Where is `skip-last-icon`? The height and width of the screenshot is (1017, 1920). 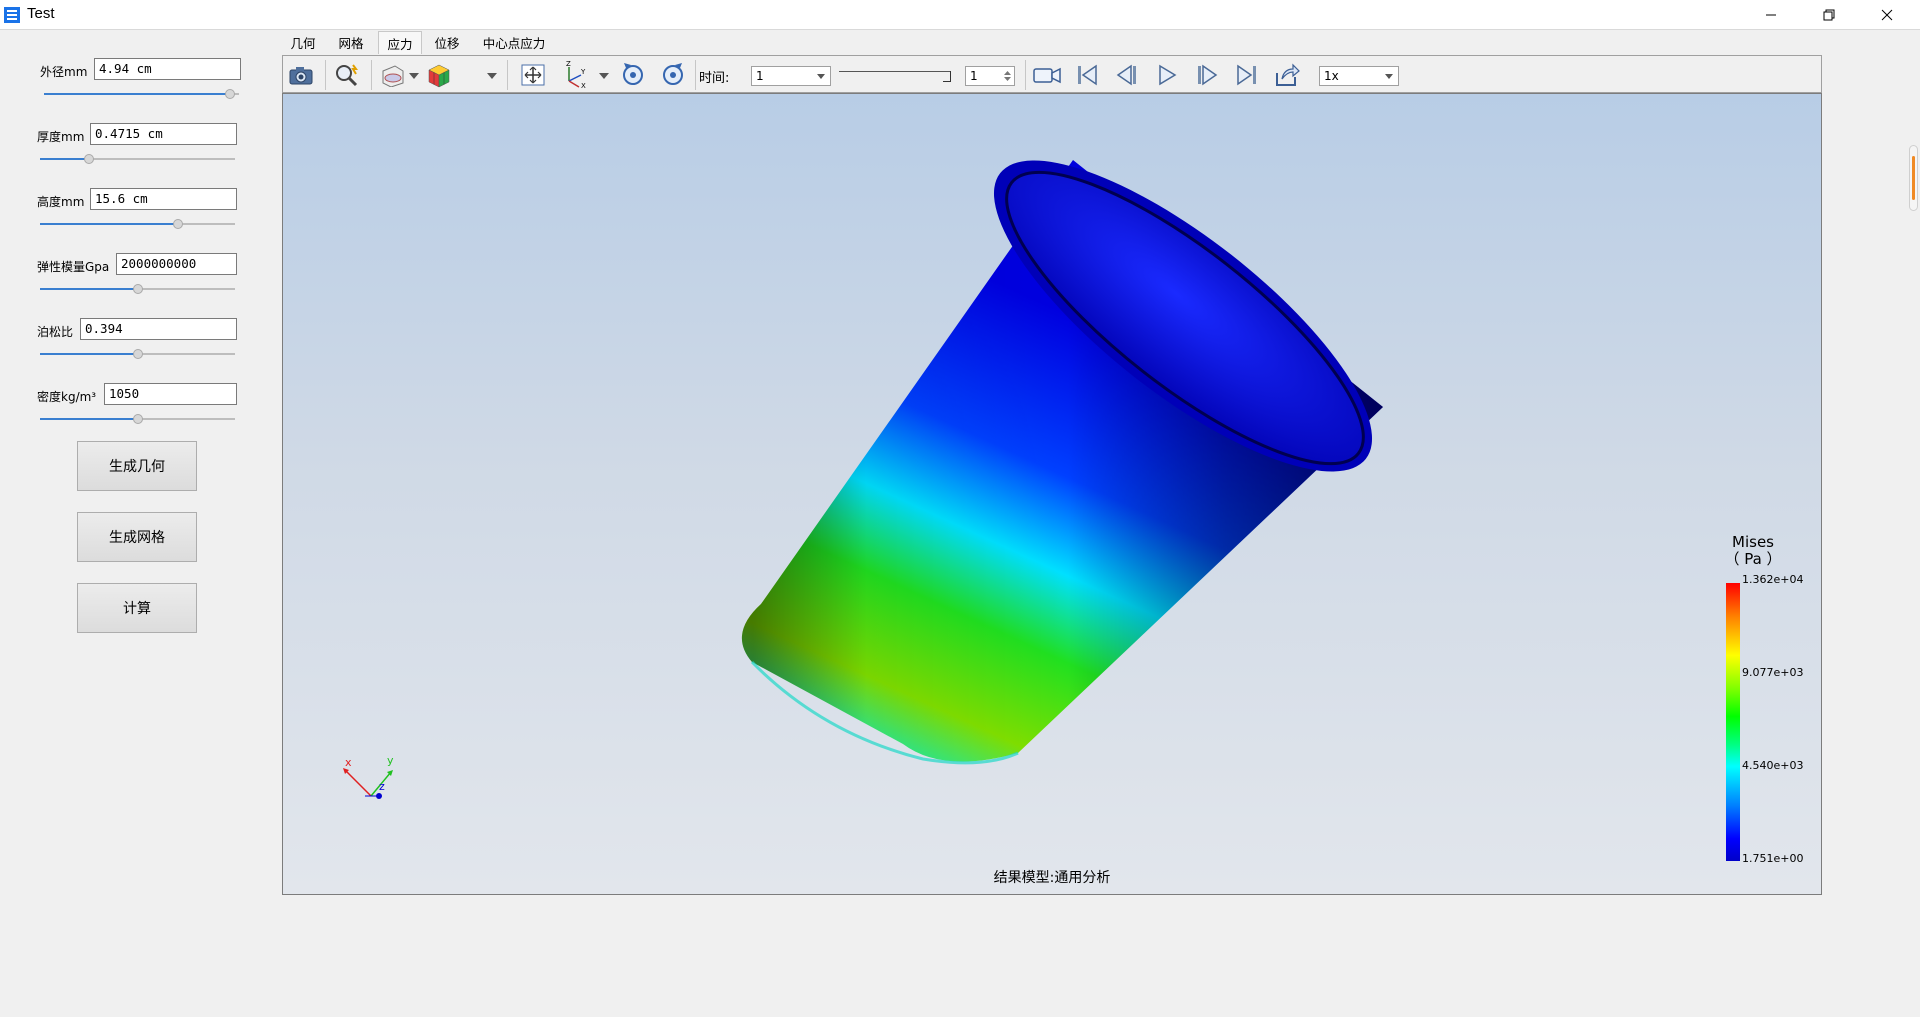 skip-last-icon is located at coordinates (1246, 75).